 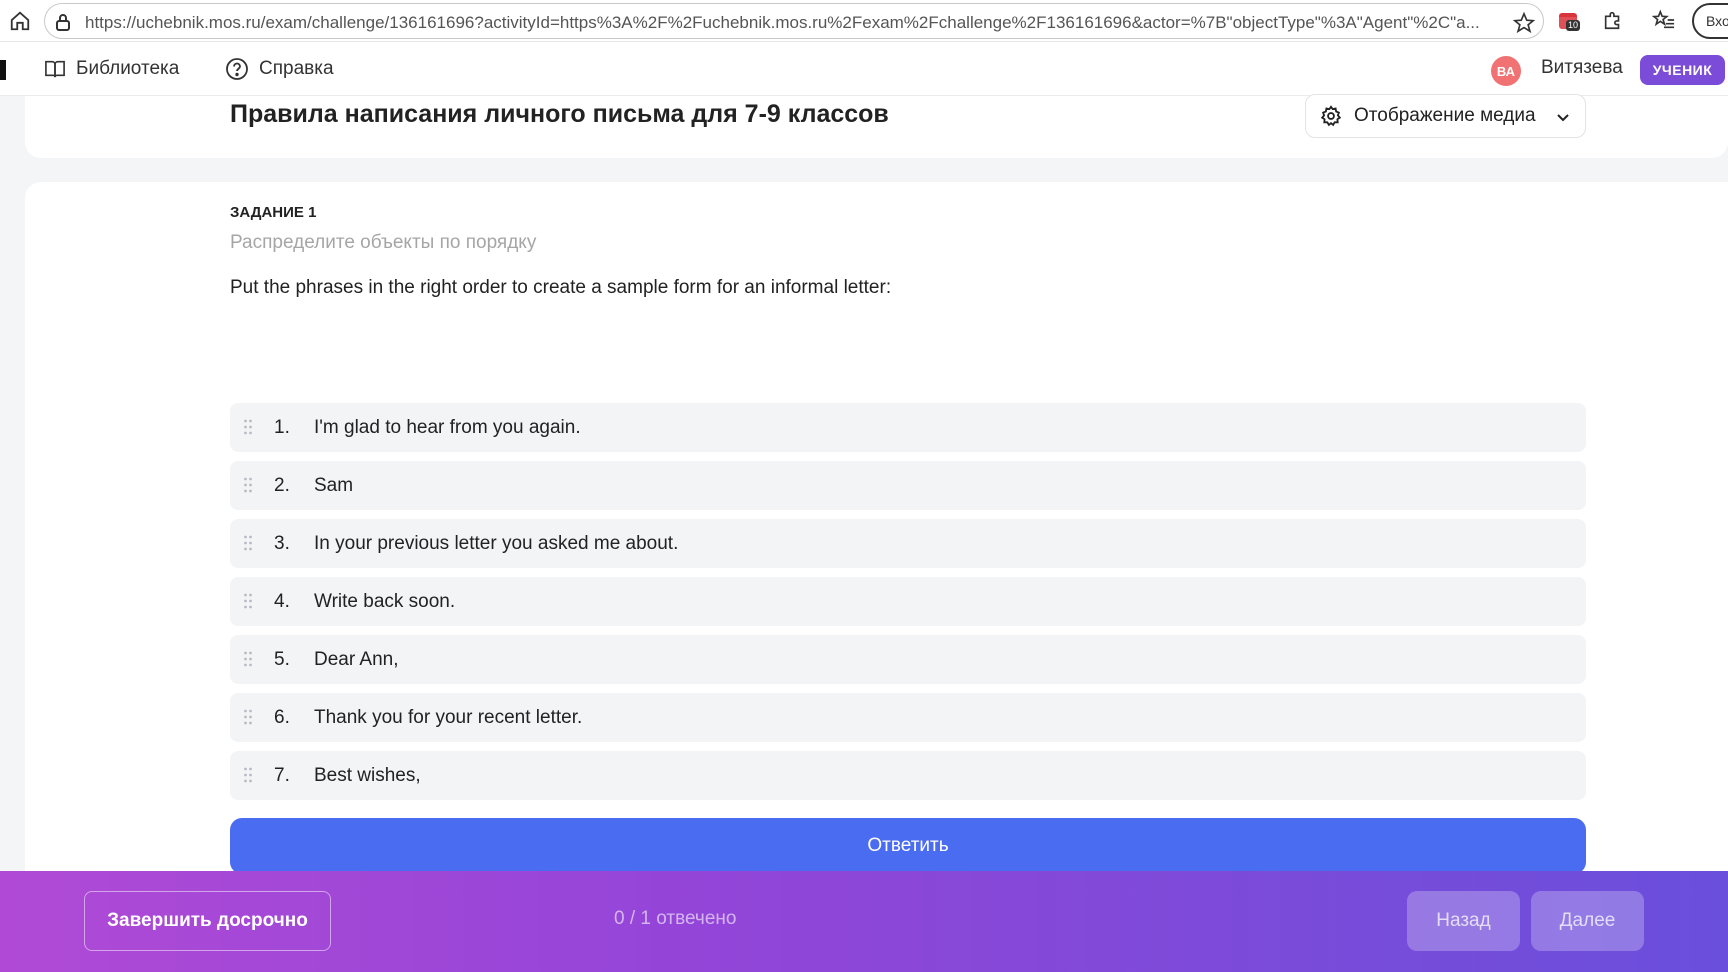 What do you see at coordinates (334, 485) in the screenshot?
I see `list-item-text: Sam` at bounding box center [334, 485].